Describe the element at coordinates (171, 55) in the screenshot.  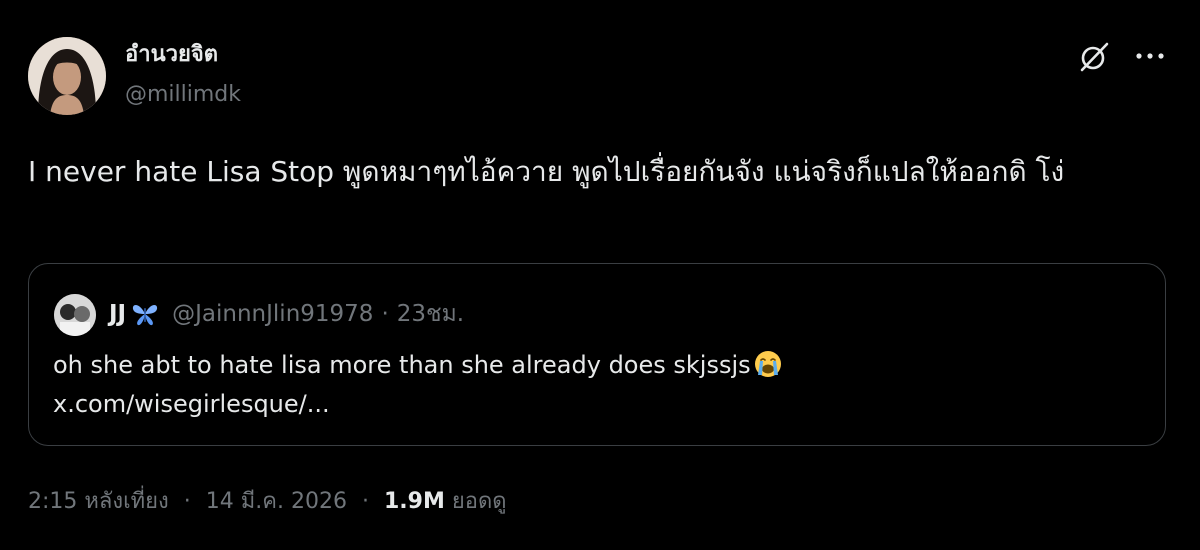
I see `display-name: อำนวยจิต` at that location.